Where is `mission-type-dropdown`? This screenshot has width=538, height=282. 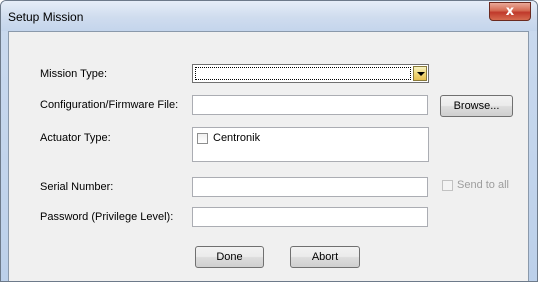 mission-type-dropdown is located at coordinates (310, 73).